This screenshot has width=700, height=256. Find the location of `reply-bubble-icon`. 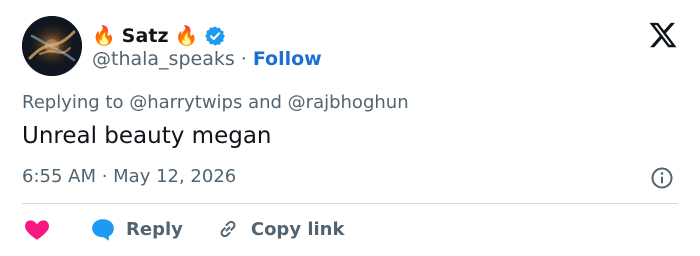

reply-bubble-icon is located at coordinates (103, 230).